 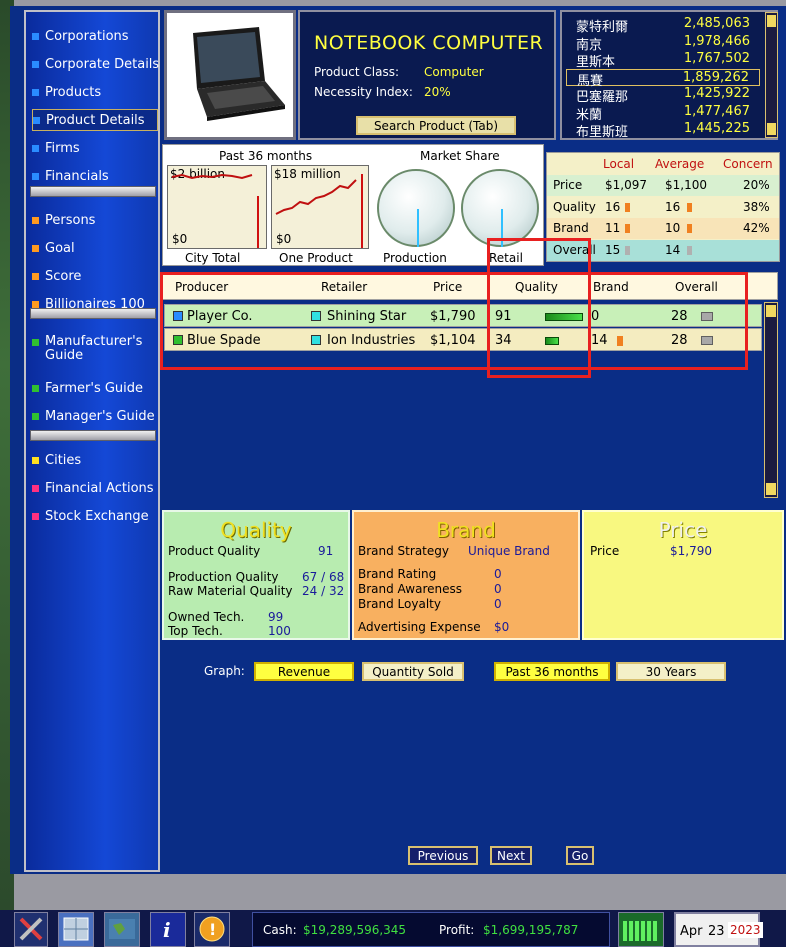 What do you see at coordinates (410, 589) in the screenshot?
I see `brand-awareness-label: Brand Awareness` at bounding box center [410, 589].